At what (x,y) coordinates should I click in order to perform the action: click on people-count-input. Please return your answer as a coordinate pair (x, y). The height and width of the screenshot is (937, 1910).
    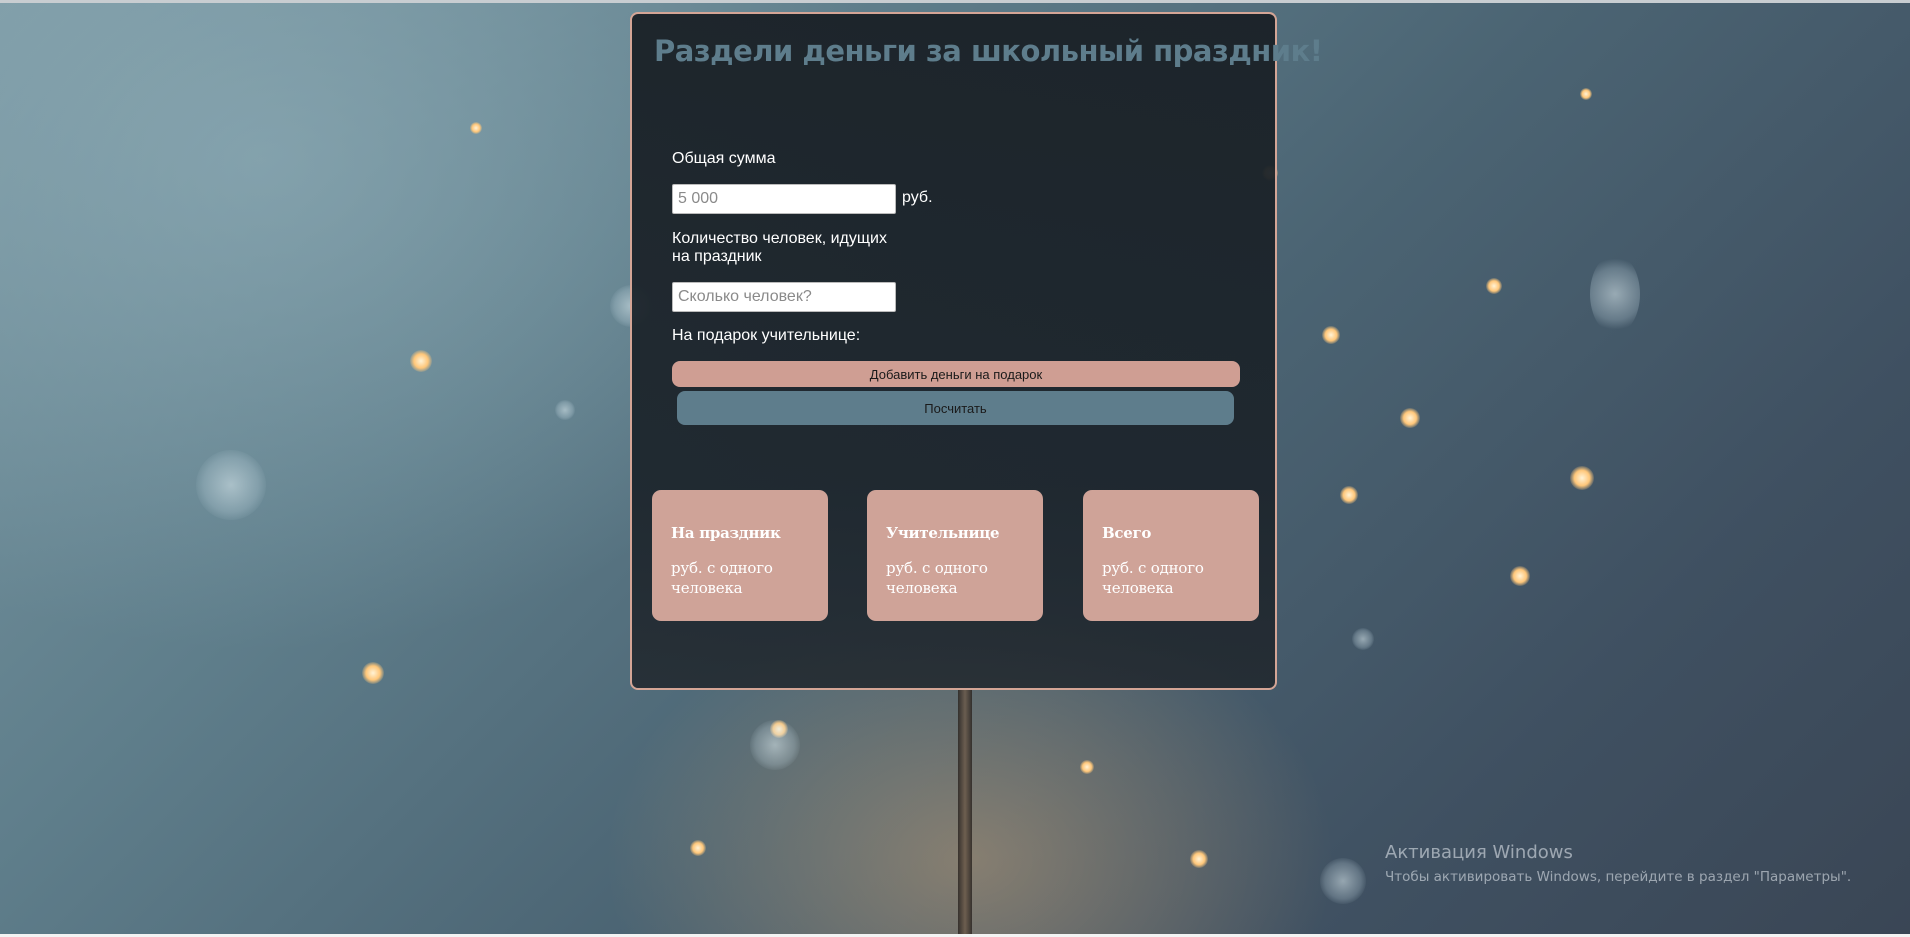
    Looking at the image, I should click on (784, 297).